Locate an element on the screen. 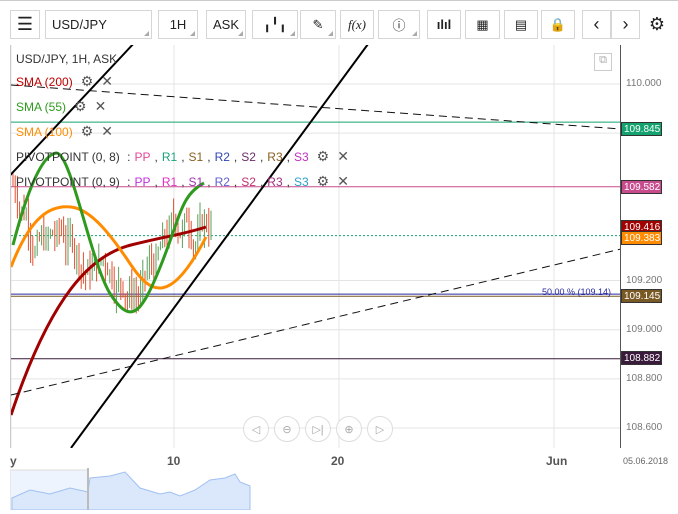 Image resolution: width=678 pixels, height=514 pixels. symbol-select: USD/JPY is located at coordinates (98, 24).